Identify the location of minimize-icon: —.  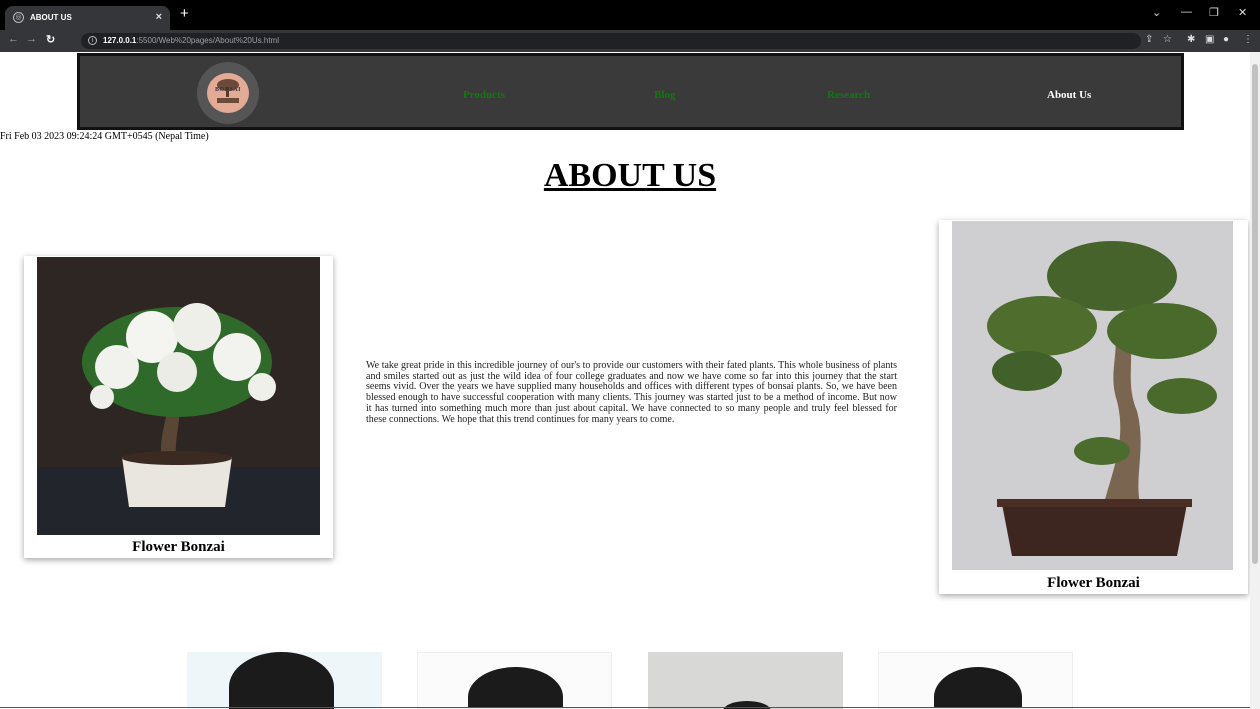
(1186, 12).